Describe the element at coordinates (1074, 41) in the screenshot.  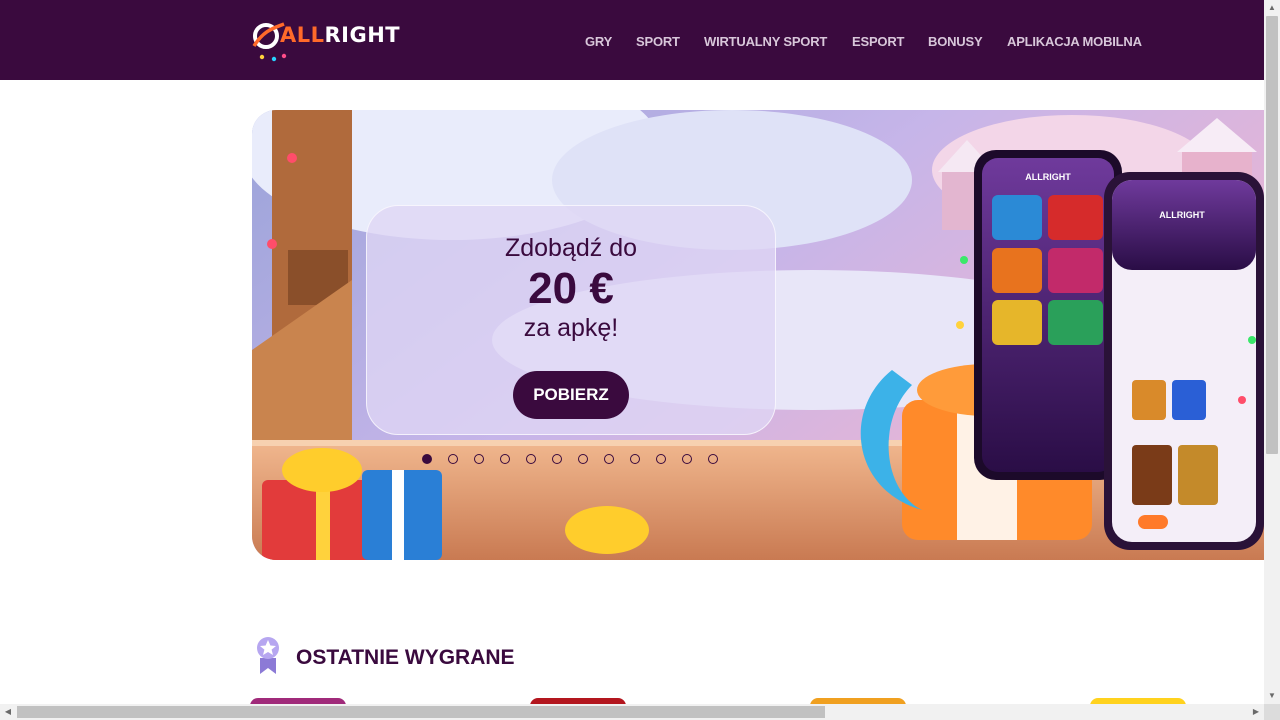
I see `nav-item-aplikacja-mobilna: APLIKACJA MOBILNA` at that location.